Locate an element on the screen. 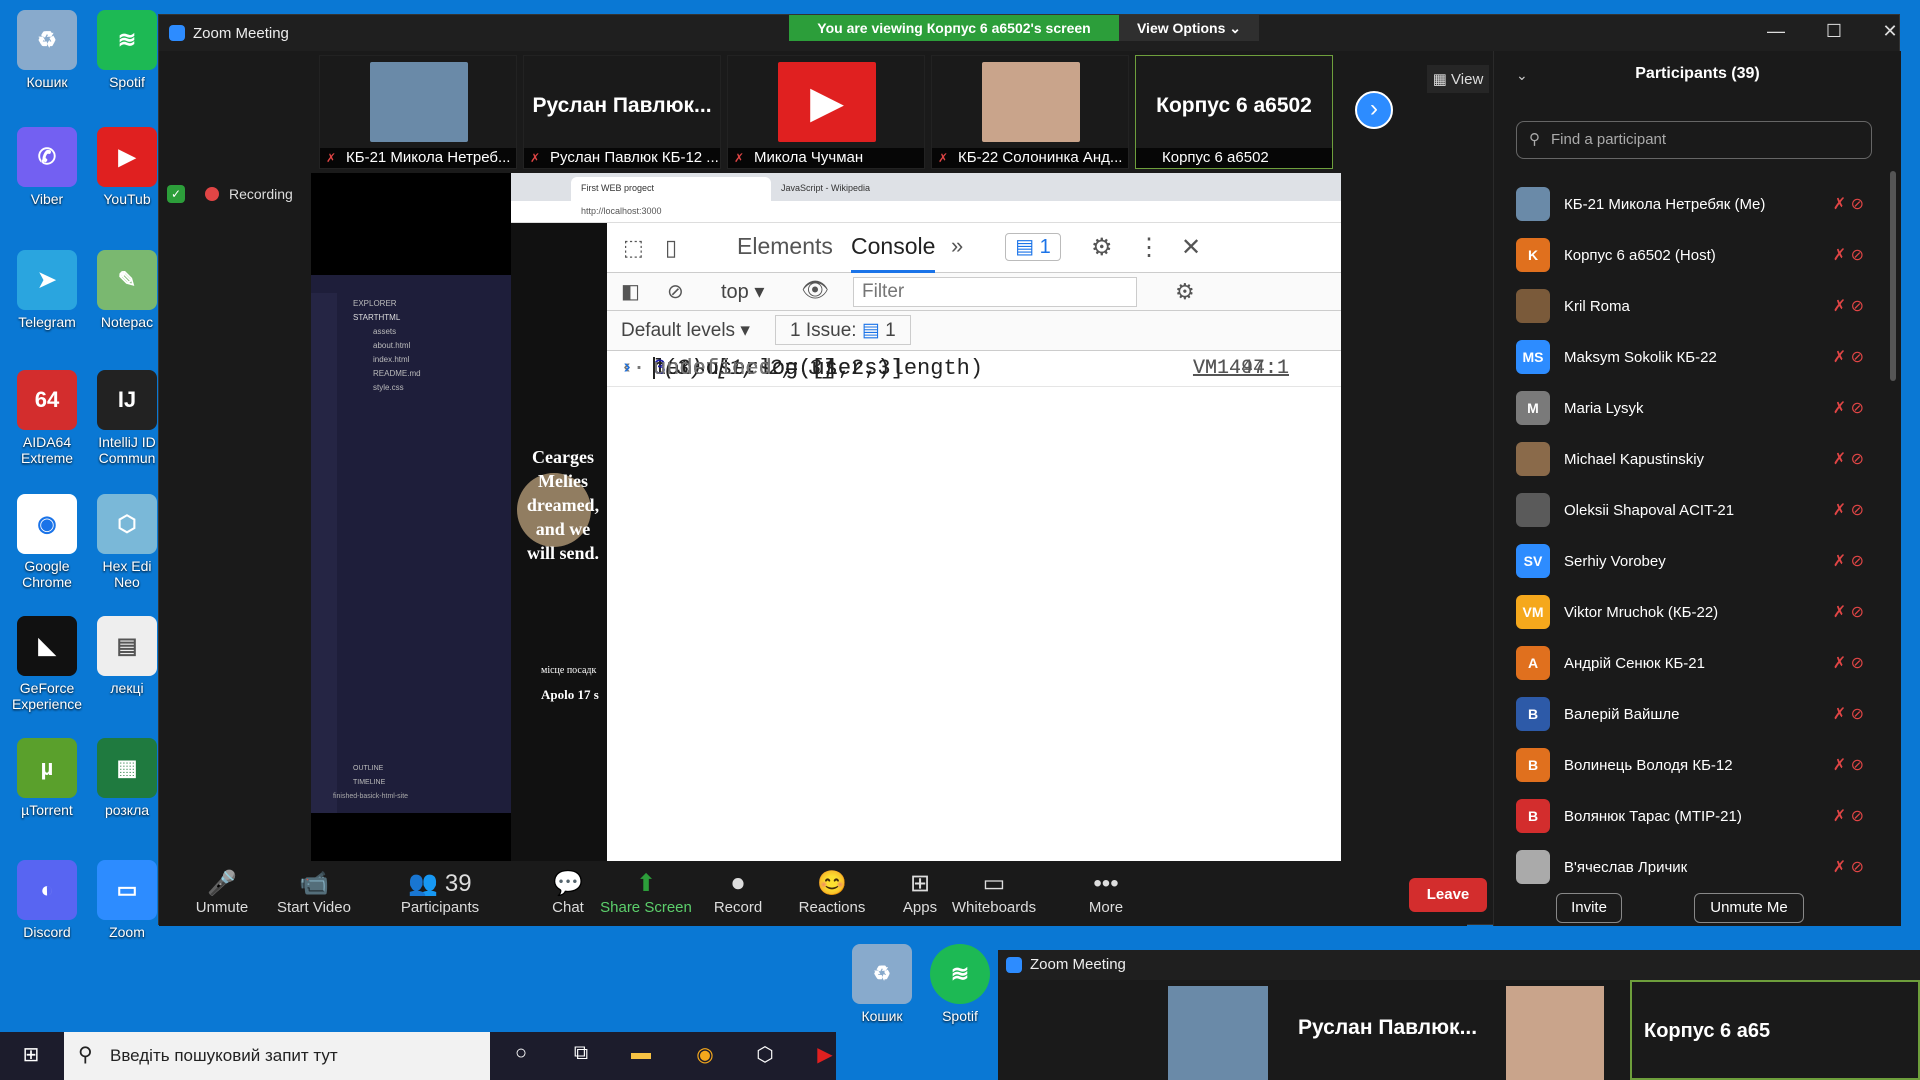 The height and width of the screenshot is (1080, 1920). desktop-icon-telegram: ➤ Telegram is located at coordinates (47, 290).